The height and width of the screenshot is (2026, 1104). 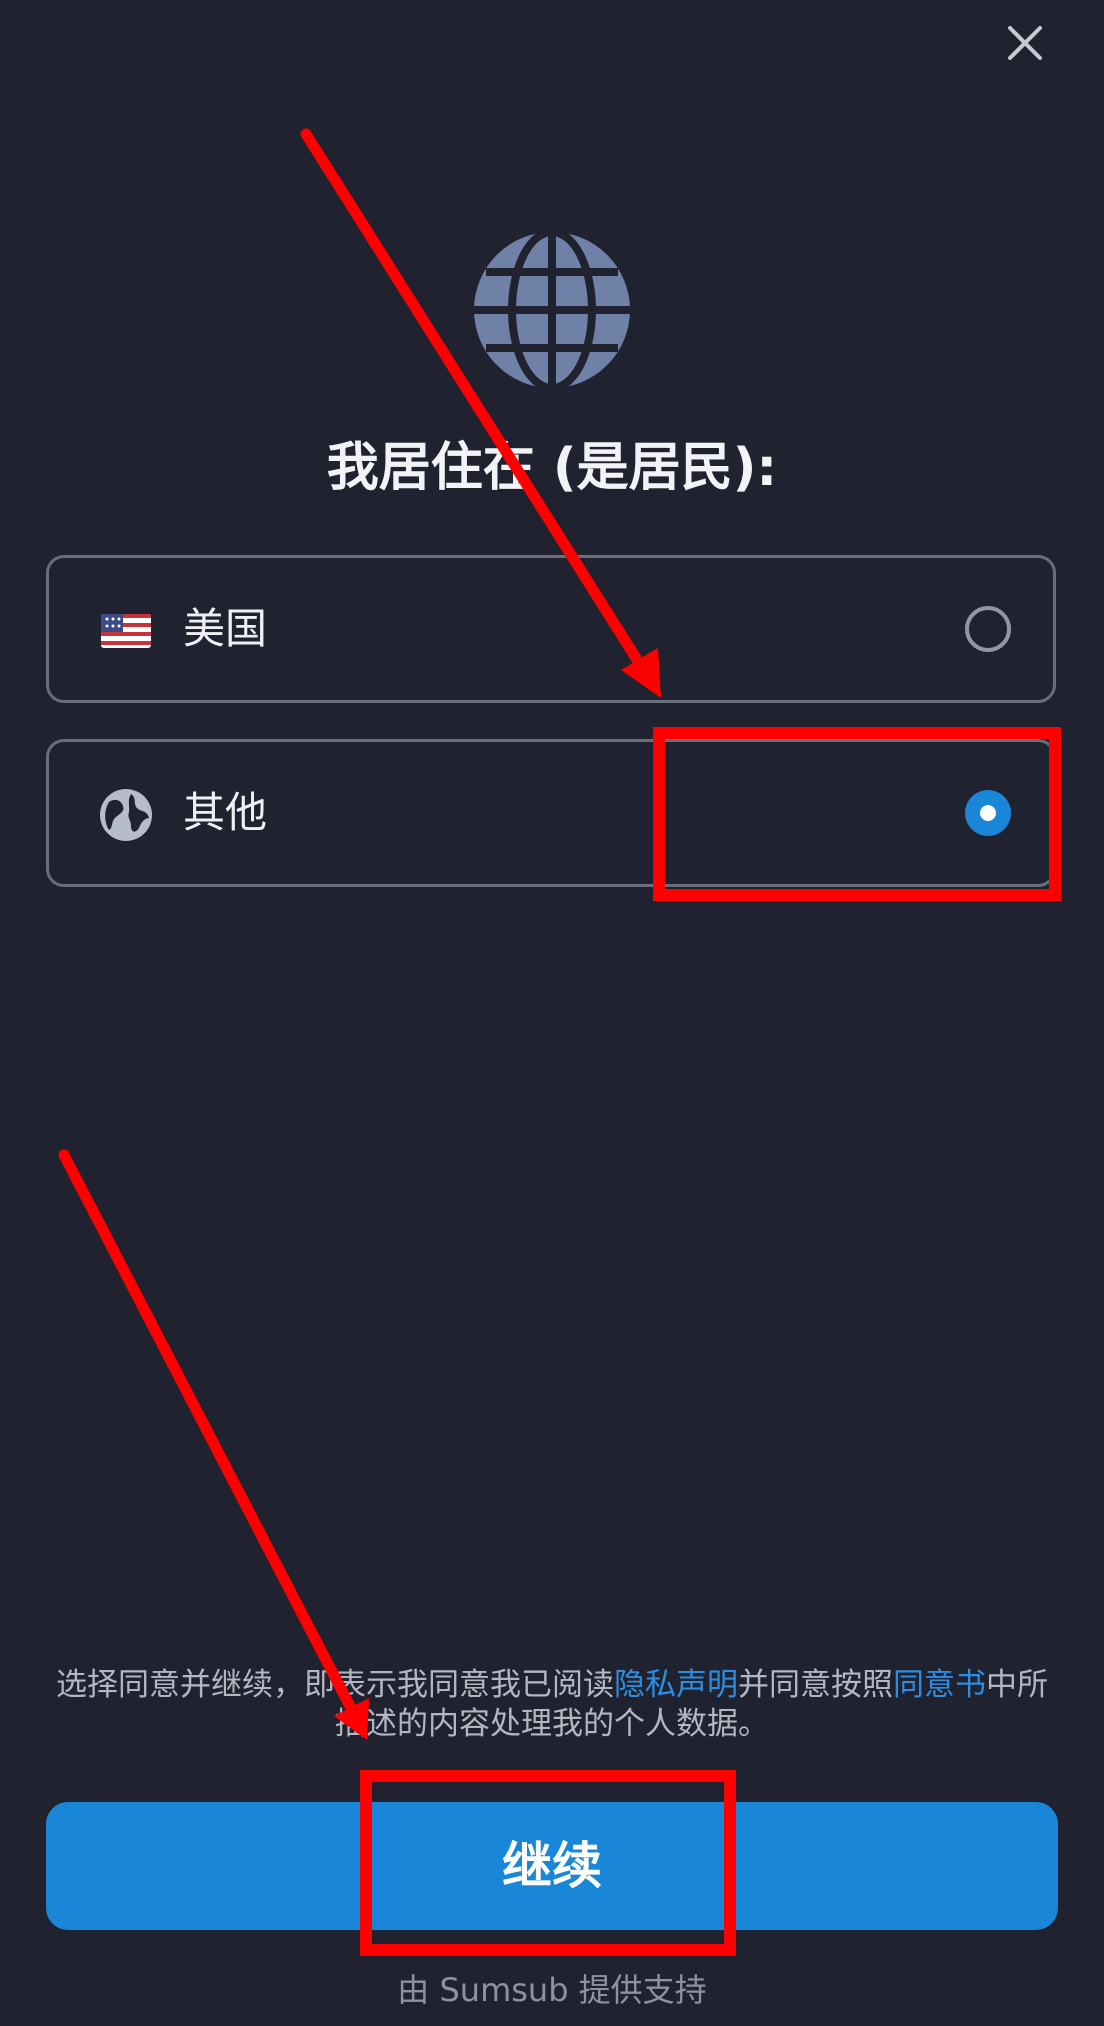 I want to click on consent-link: 同意书, so click(x=939, y=1685).